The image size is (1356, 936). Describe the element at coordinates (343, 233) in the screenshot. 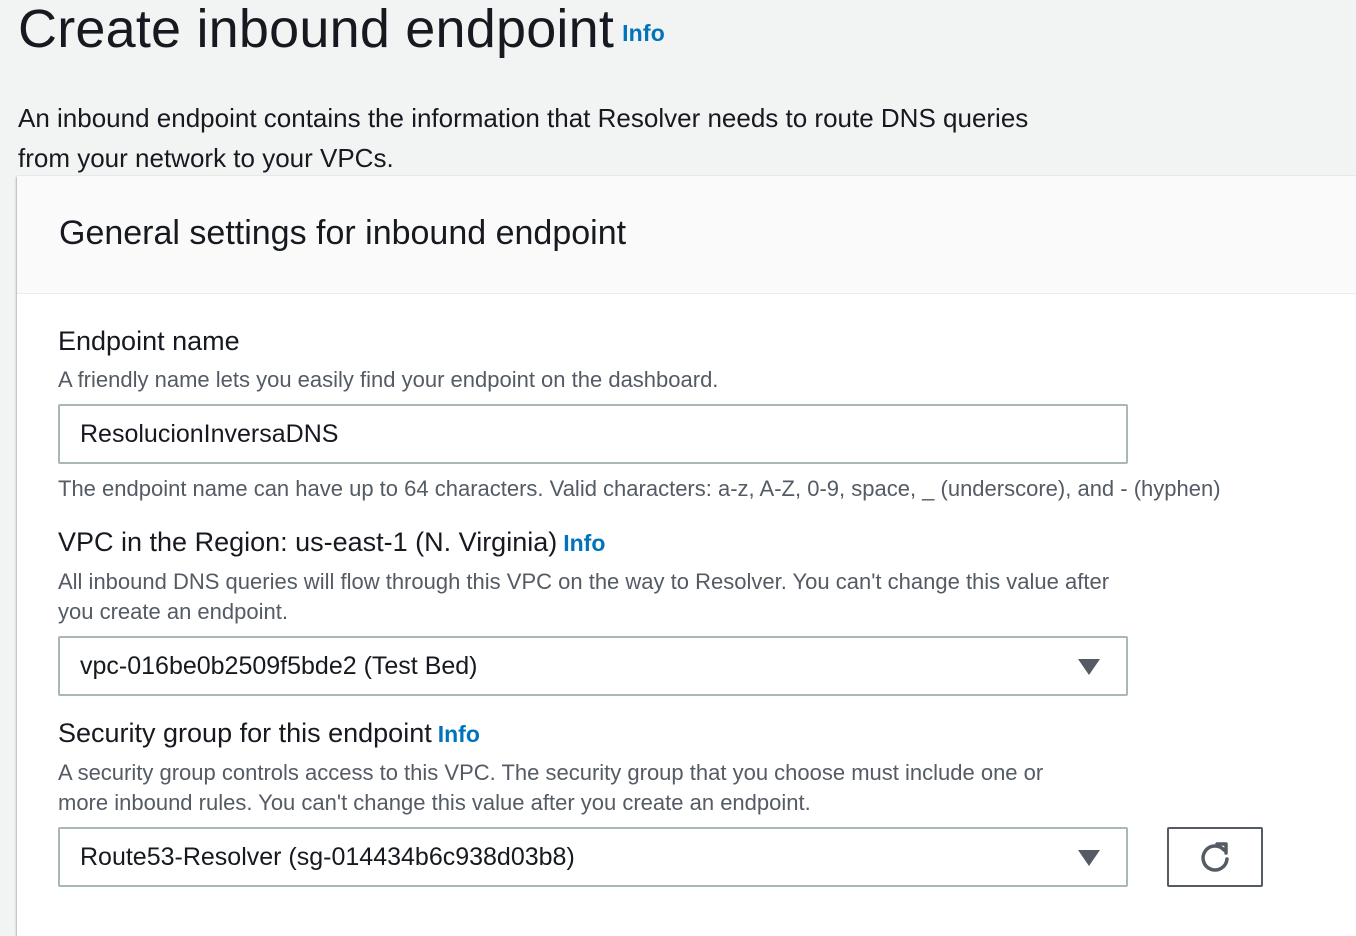

I see `panel-title: General settings for inbound endpoint` at that location.